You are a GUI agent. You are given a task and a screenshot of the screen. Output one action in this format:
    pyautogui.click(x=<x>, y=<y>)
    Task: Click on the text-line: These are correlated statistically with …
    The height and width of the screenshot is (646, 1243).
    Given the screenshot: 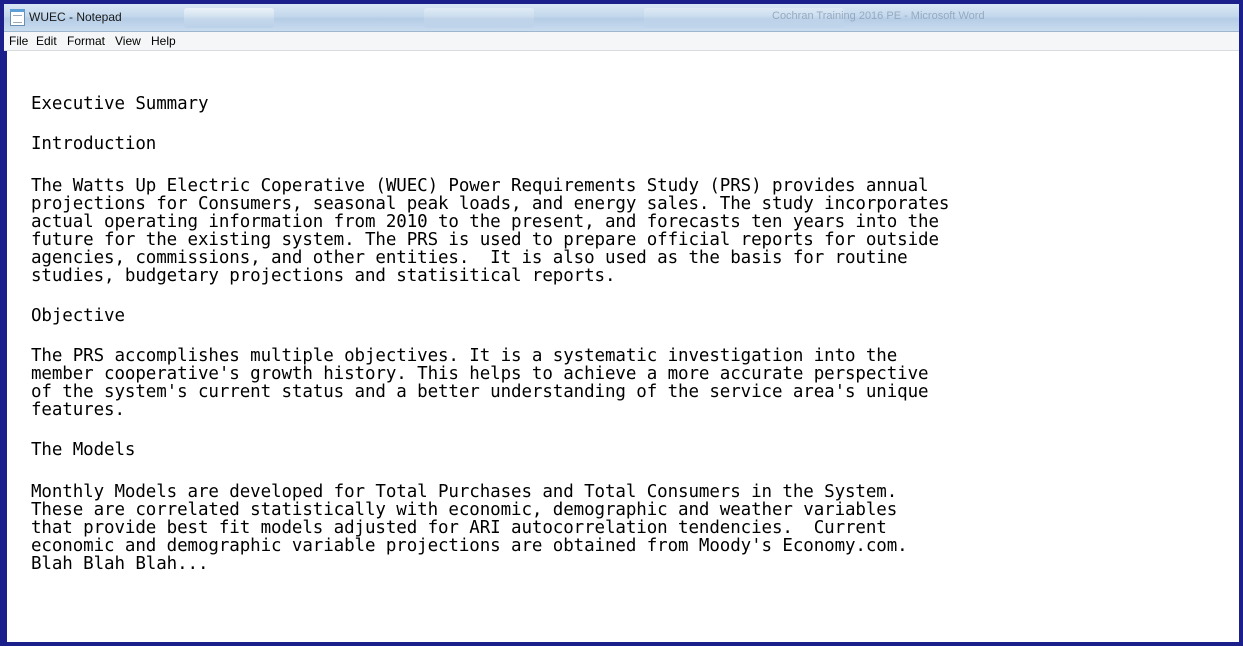 What is the action you would take?
    pyautogui.click(x=464, y=510)
    